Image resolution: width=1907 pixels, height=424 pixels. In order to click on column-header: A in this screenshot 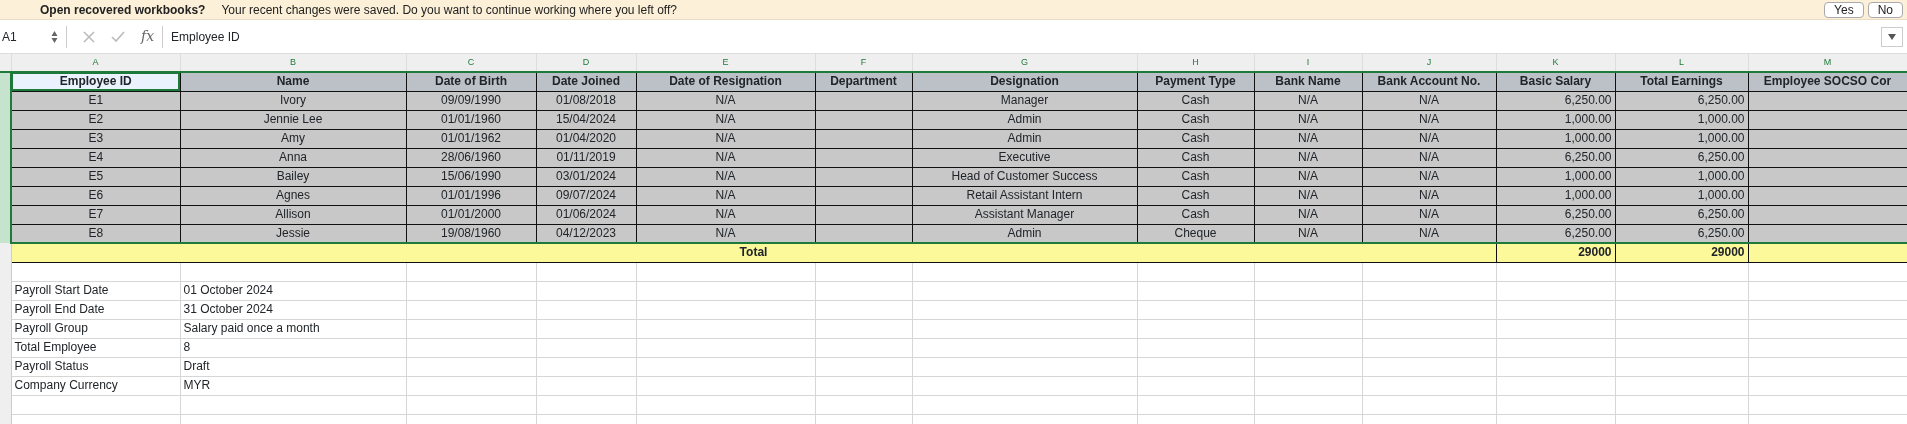, I will do `click(95, 63)`.